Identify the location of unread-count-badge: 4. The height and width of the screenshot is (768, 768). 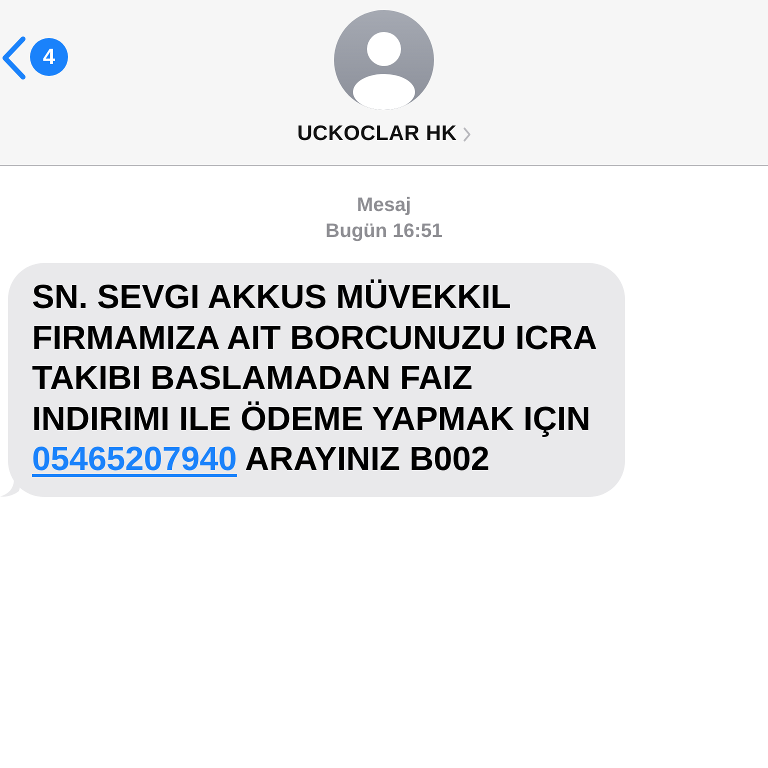
(49, 57).